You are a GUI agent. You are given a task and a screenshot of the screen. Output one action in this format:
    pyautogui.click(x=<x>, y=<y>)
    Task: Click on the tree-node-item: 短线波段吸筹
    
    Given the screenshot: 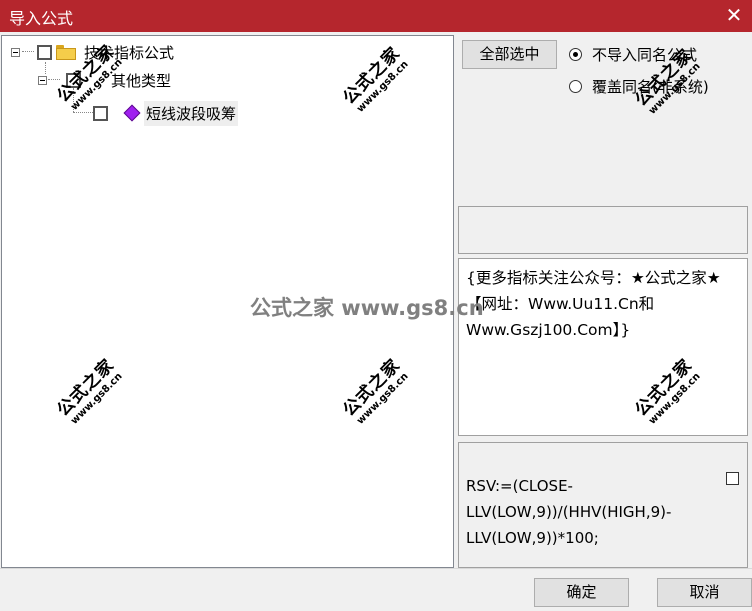 What is the action you would take?
    pyautogui.click(x=166, y=113)
    